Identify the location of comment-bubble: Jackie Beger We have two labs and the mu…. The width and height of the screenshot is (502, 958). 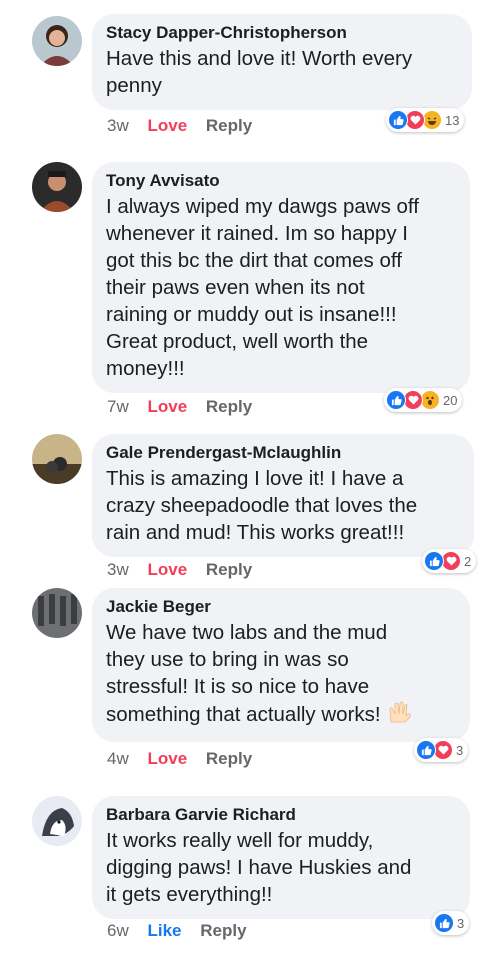
(281, 665).